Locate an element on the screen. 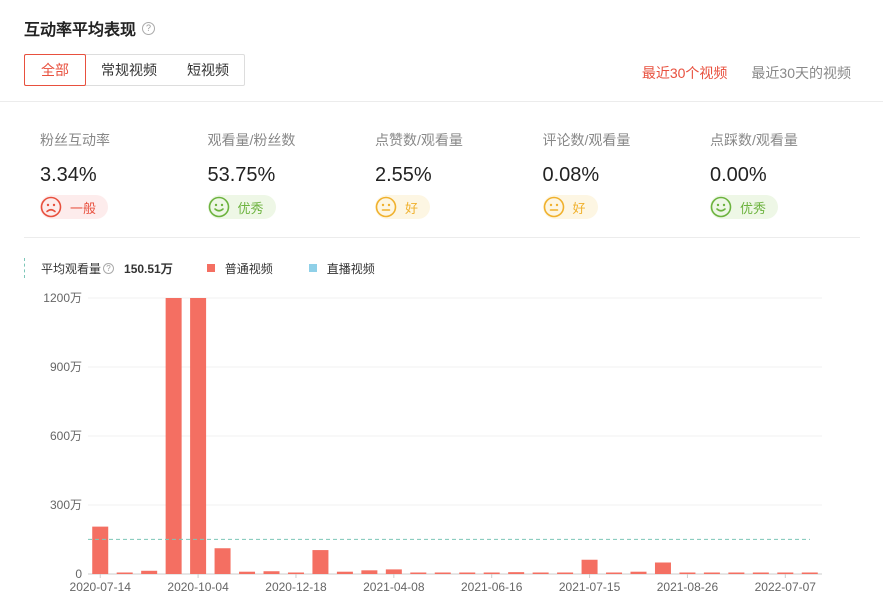  x-tick-label: 2020-10-04 is located at coordinates (198, 587).